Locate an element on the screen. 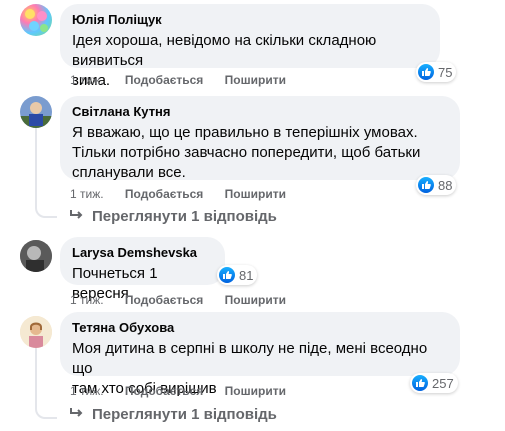  flower-avatar-icon is located at coordinates (36, 20).